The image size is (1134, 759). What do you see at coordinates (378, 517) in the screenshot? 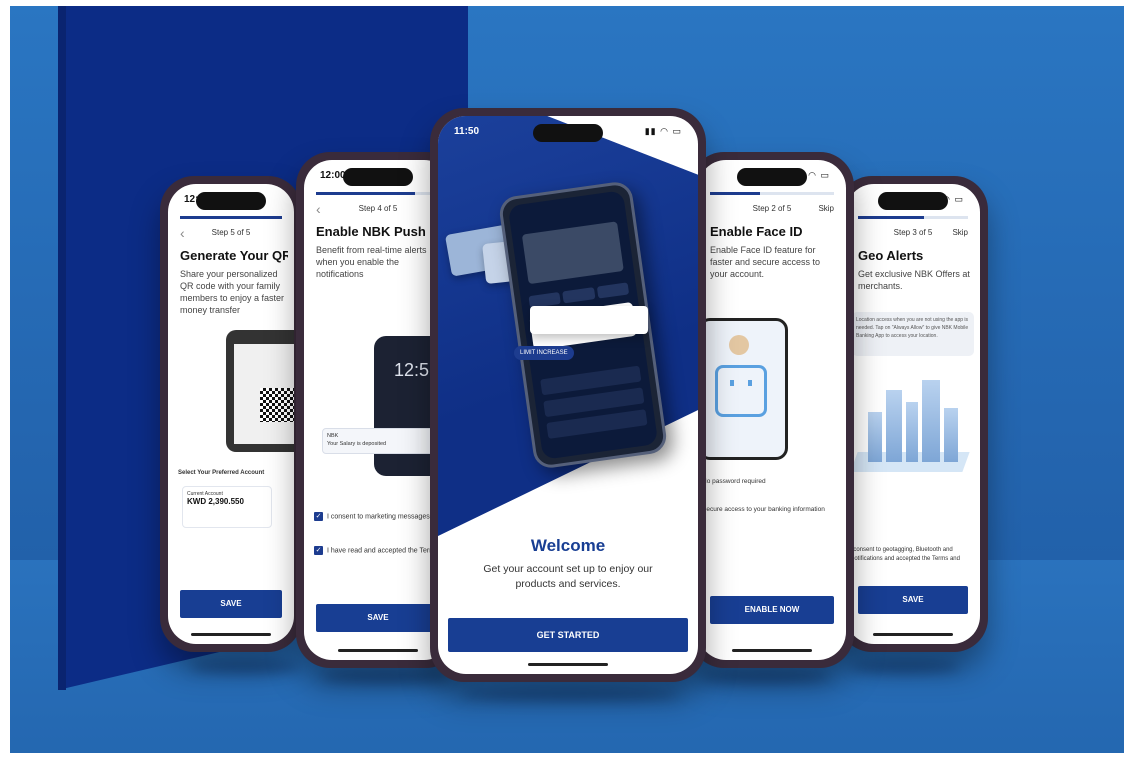
I see `consent-label: I consent to marketing messages` at bounding box center [378, 517].